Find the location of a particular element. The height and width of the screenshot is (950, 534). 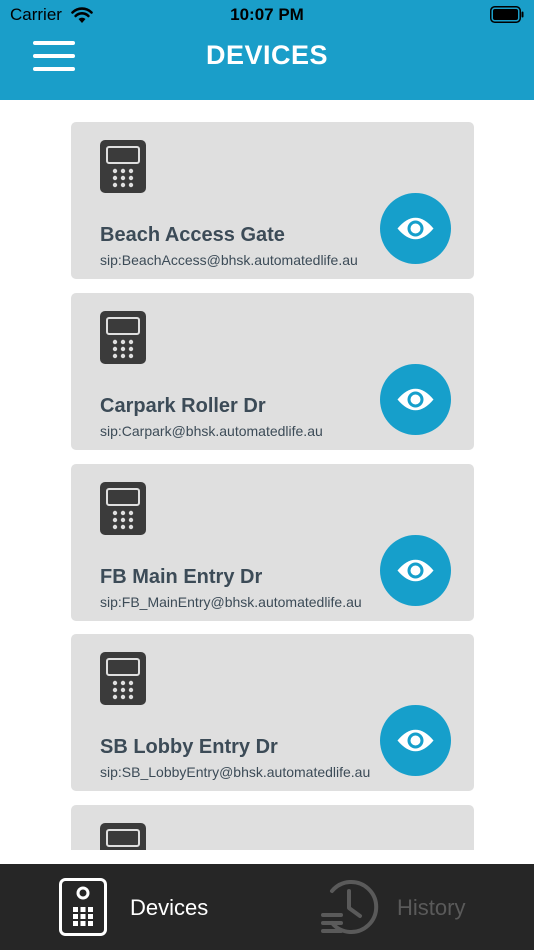

status-time: 10:07 PM is located at coordinates (267, 14).